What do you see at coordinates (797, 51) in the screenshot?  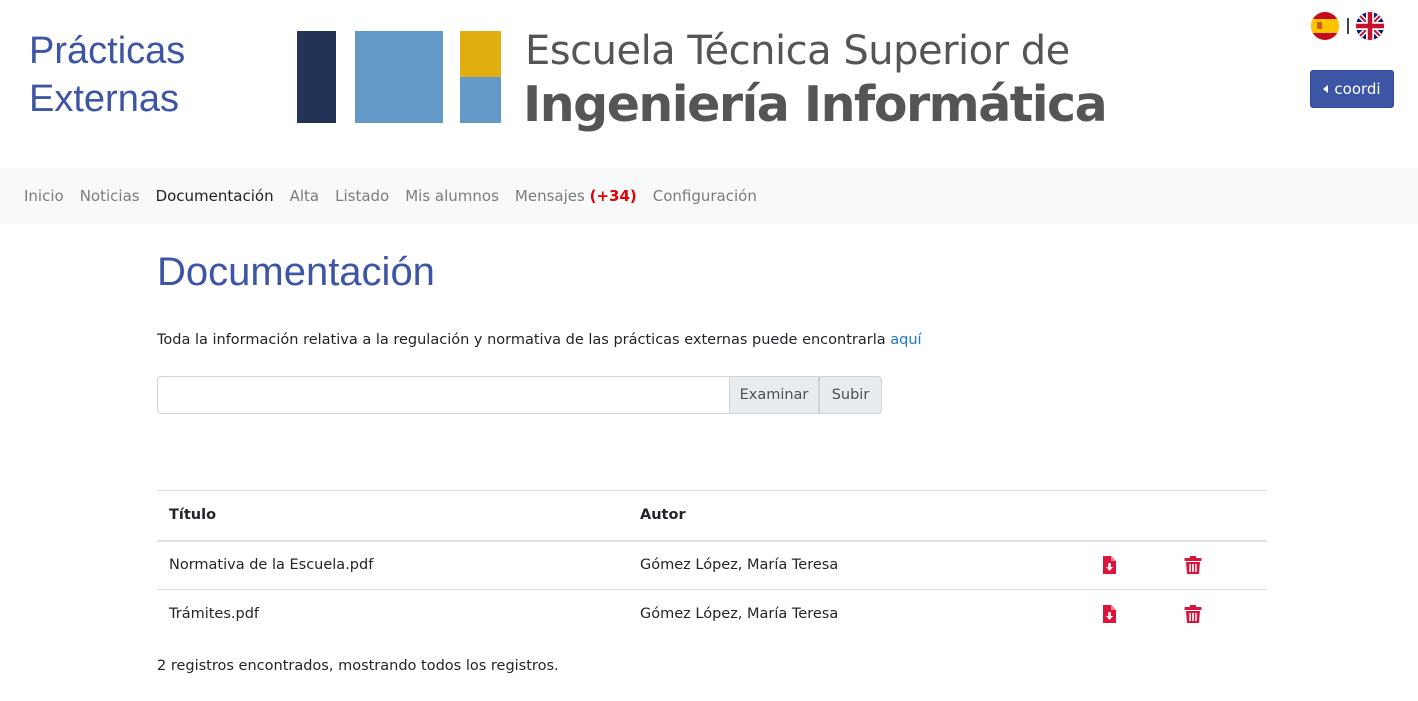 I see `logo-text-line1: Escuela Técnica Superior de` at bounding box center [797, 51].